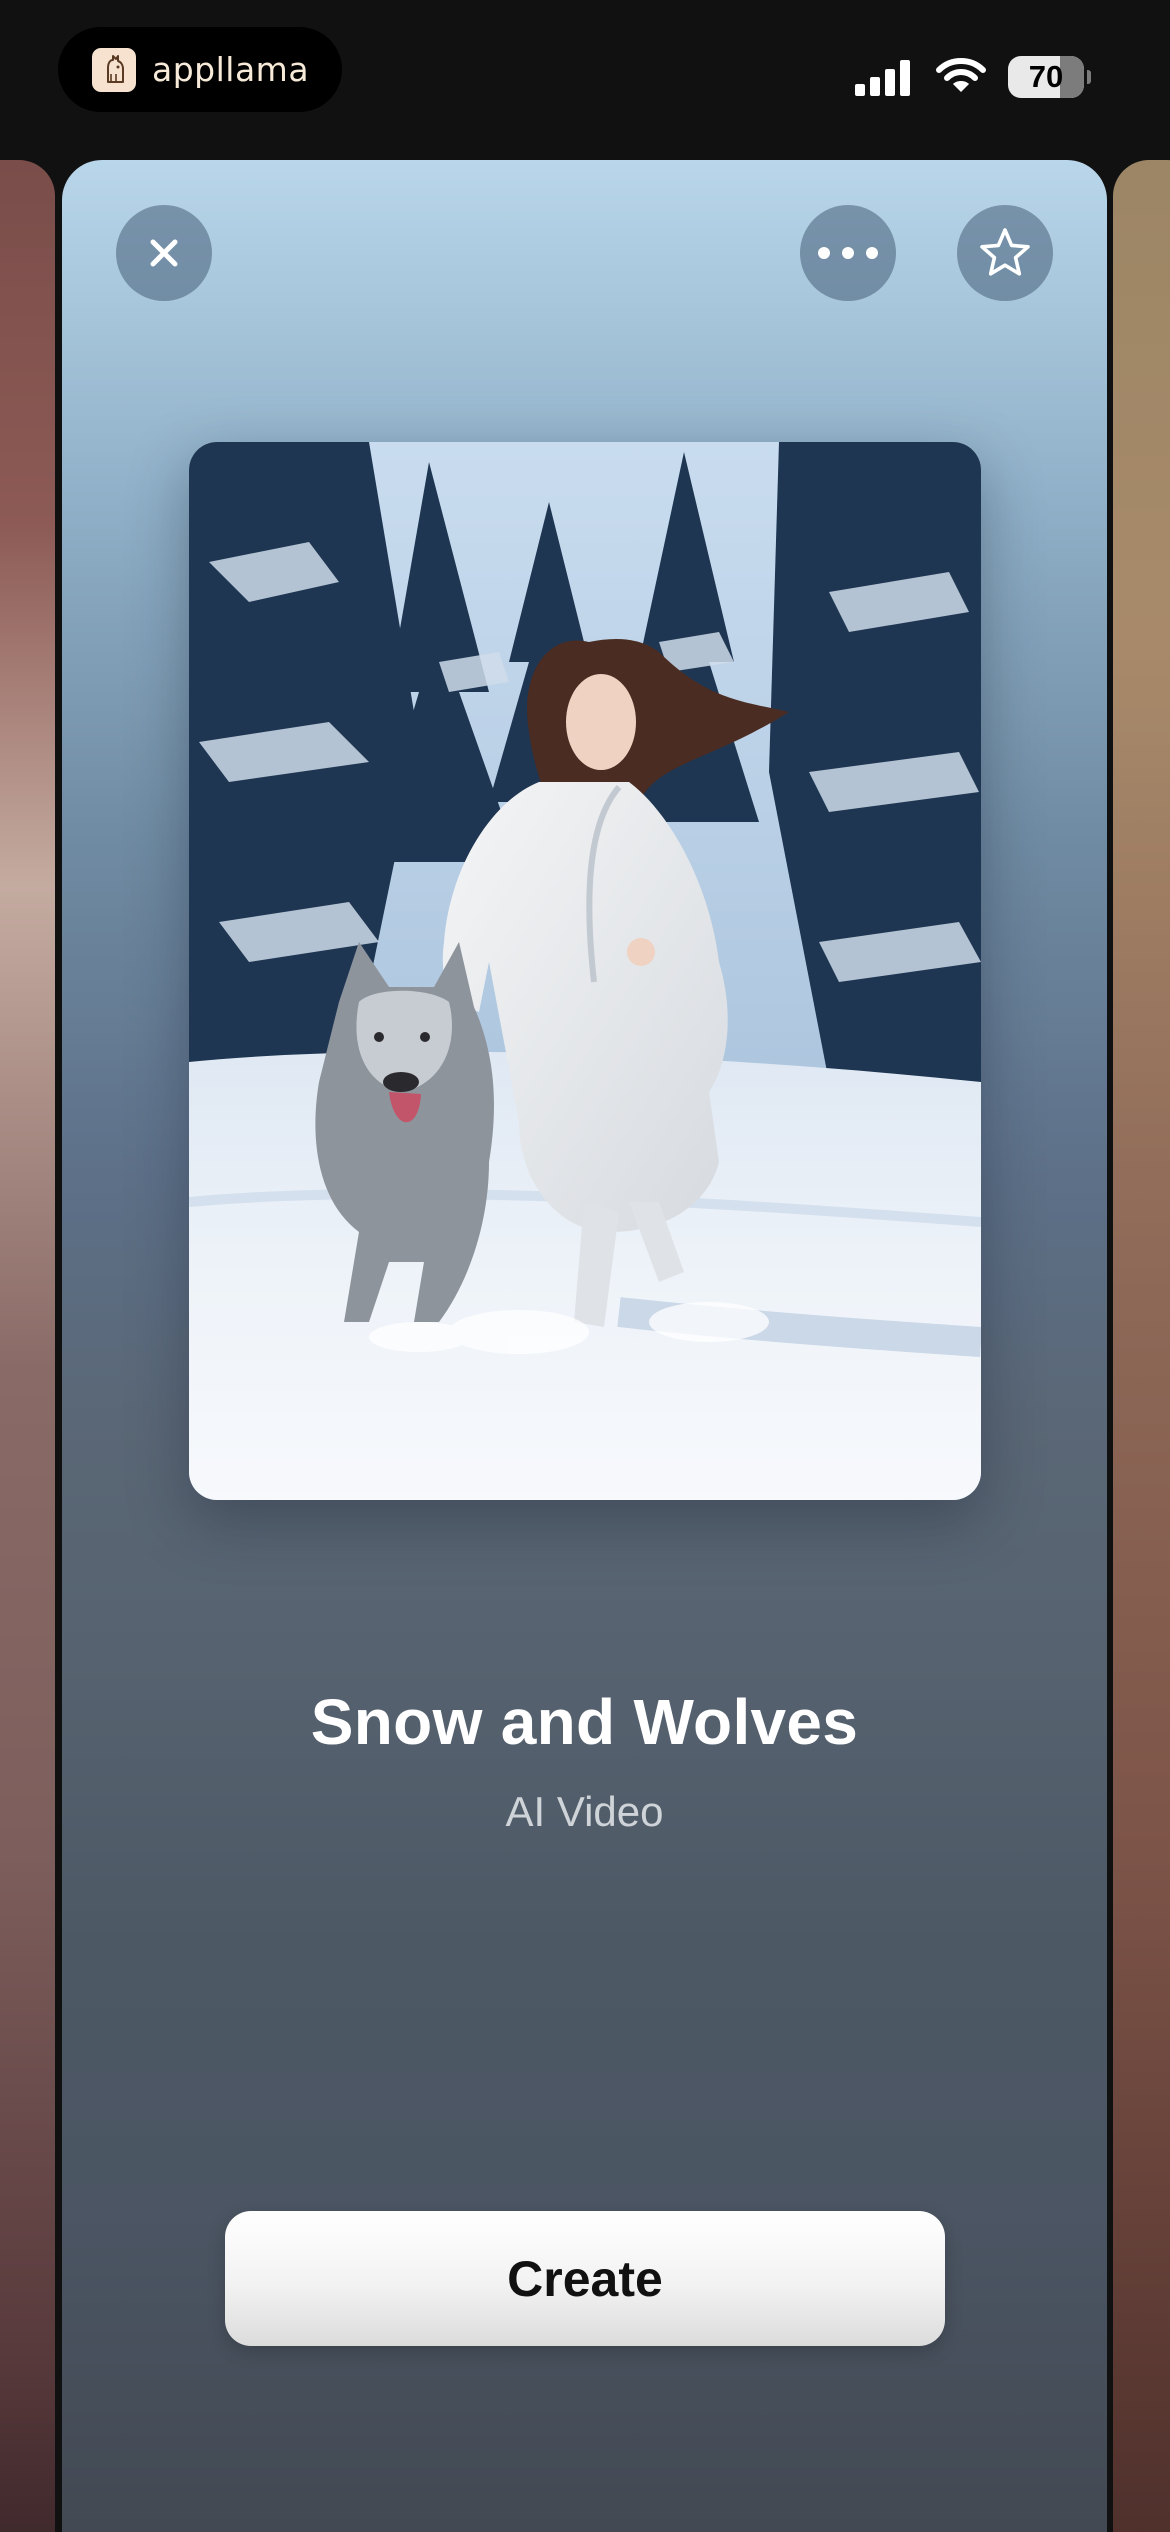 Image resolution: width=1170 pixels, height=2532 pixels. I want to click on favorite-button, so click(1005, 253).